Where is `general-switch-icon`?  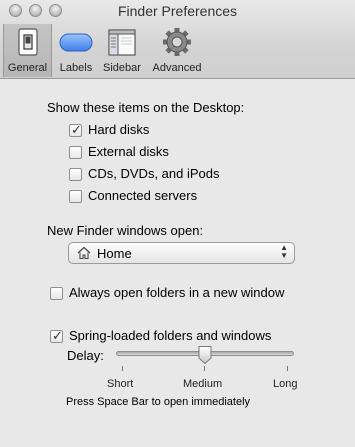 general-switch-icon is located at coordinates (28, 43).